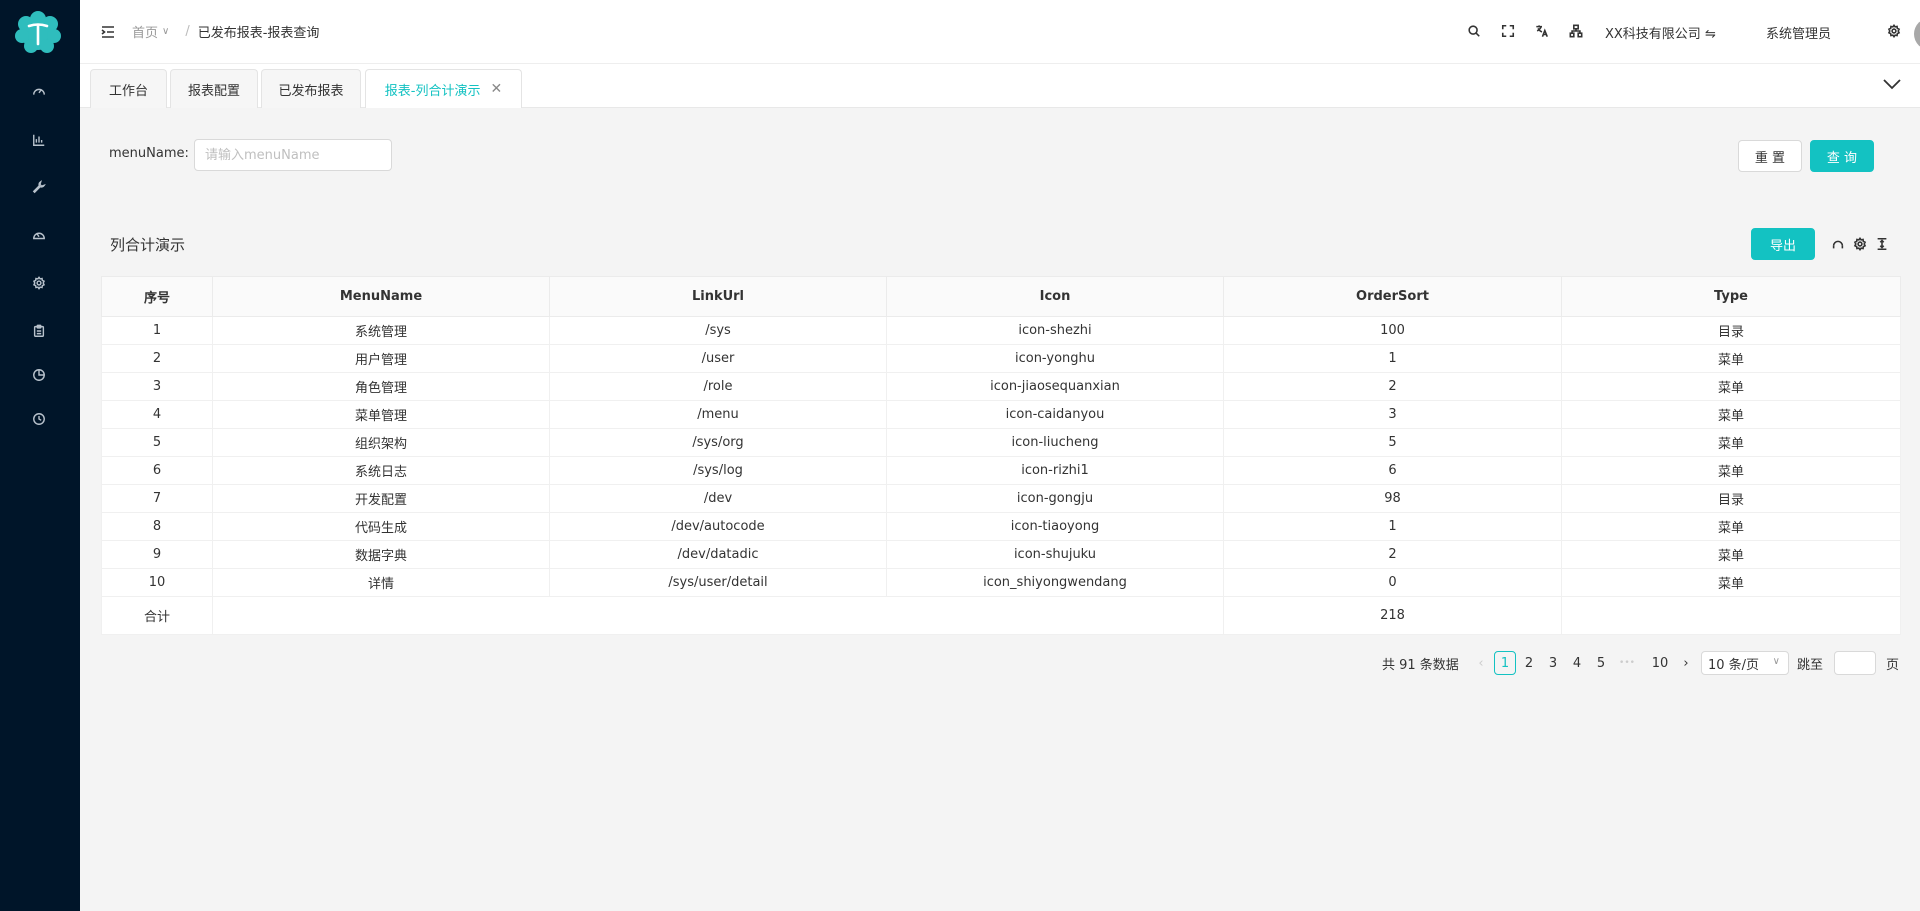 This screenshot has width=1920, height=911. I want to click on table-cell: 10, so click(157, 582).